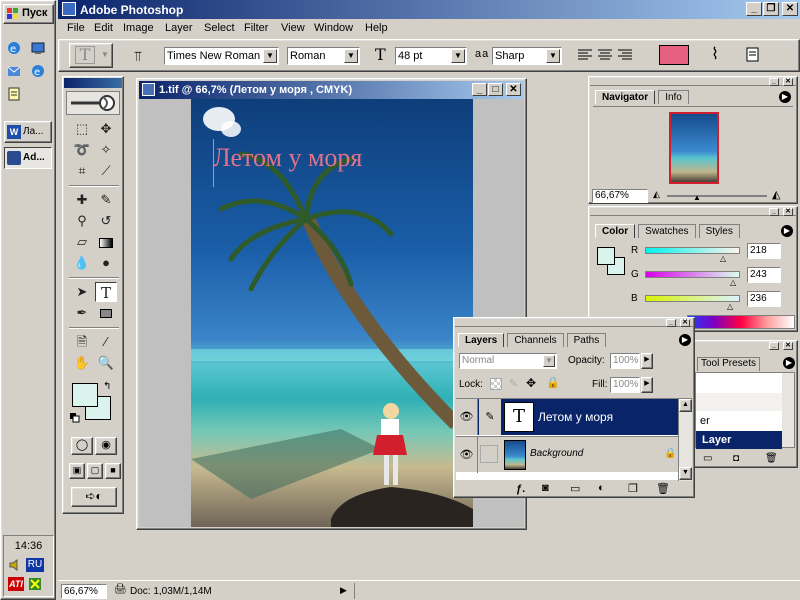  Describe the element at coordinates (481, 340) in the screenshot. I see `tab-layers: Layers` at that location.